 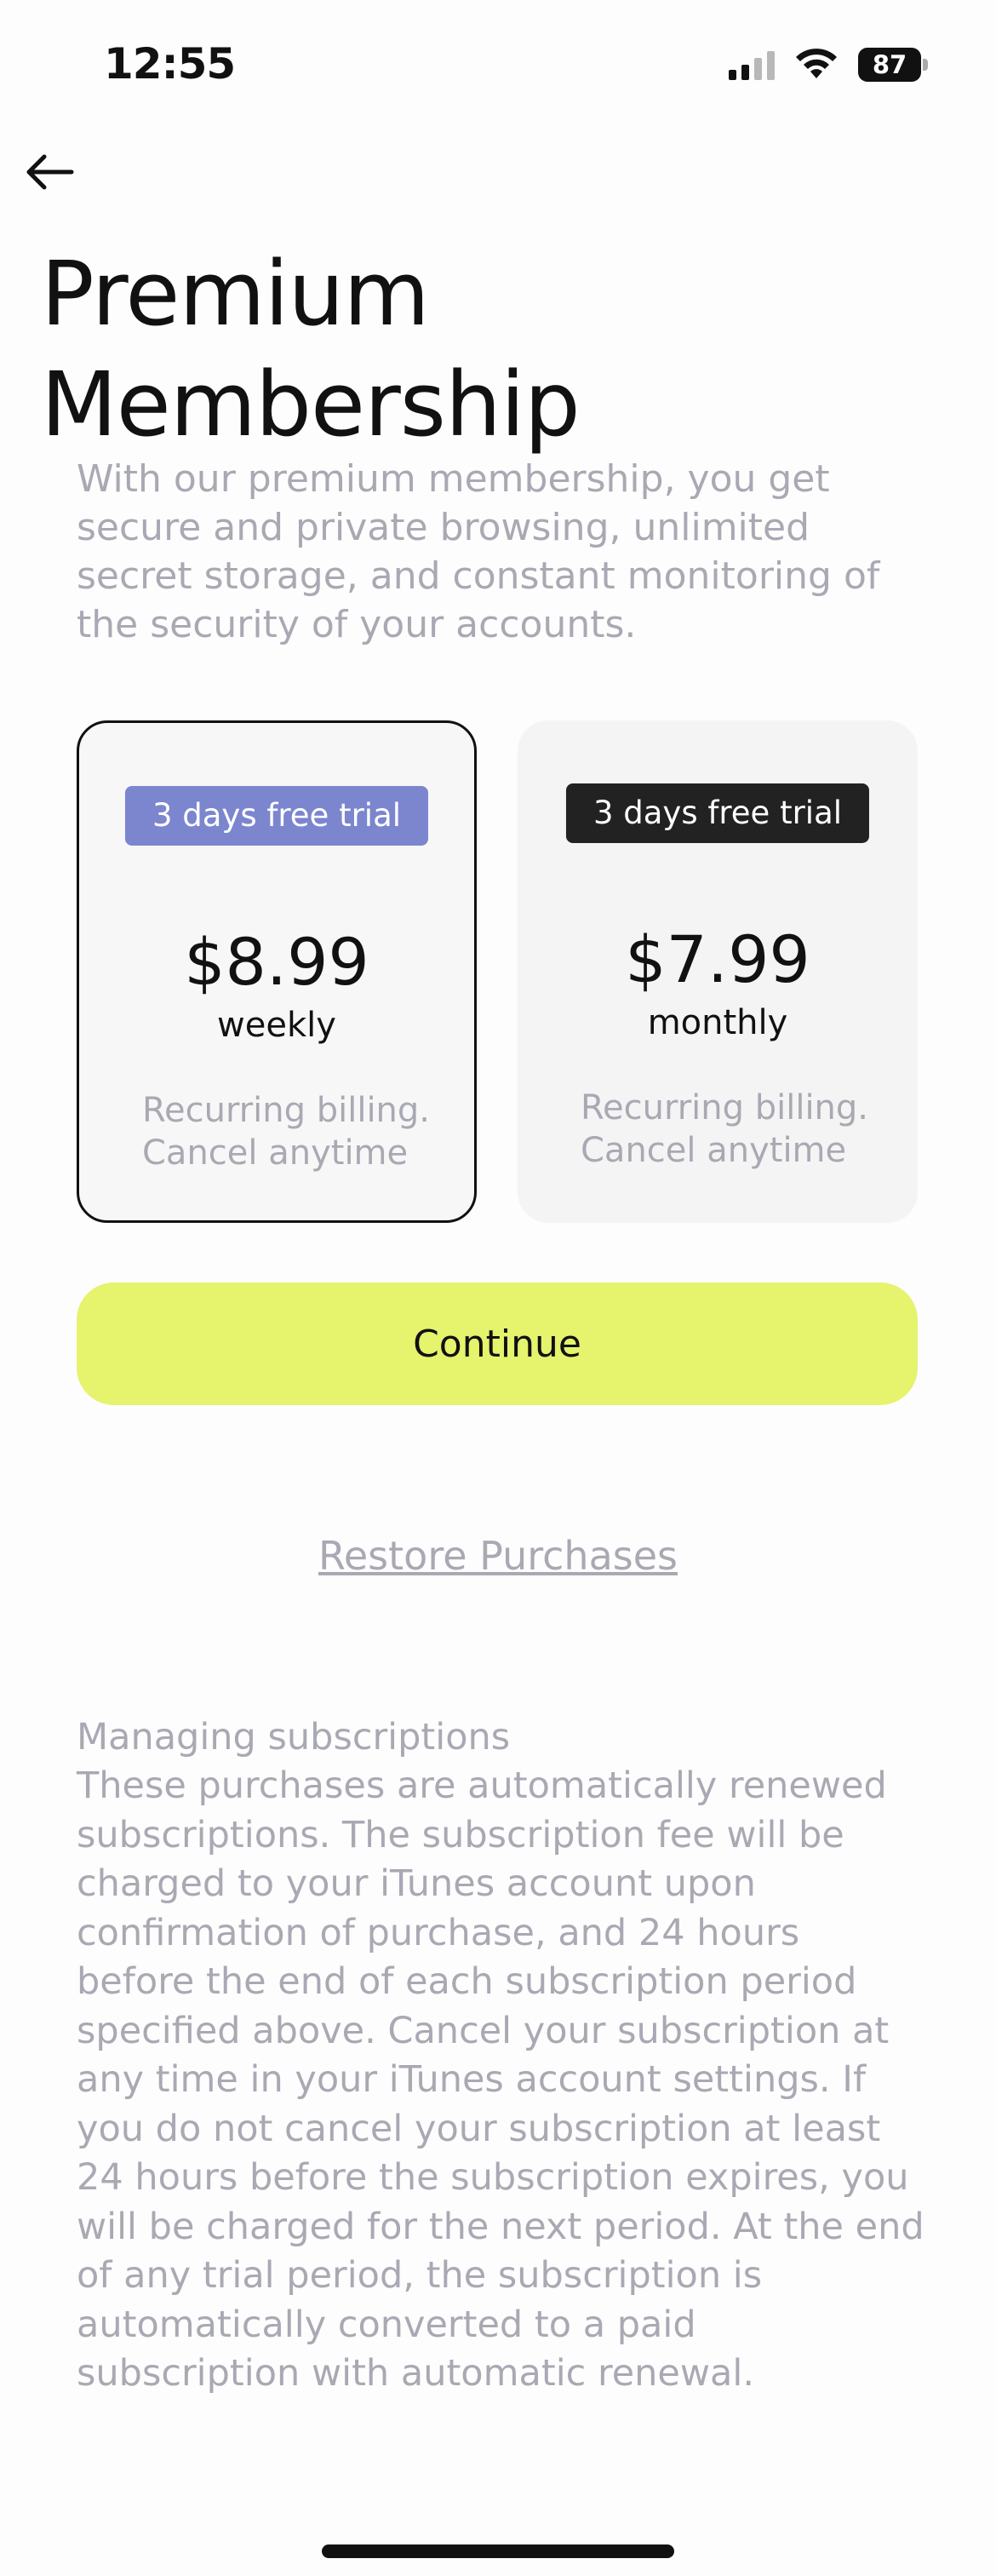 I want to click on plan-price: $7.99, so click(x=717, y=959).